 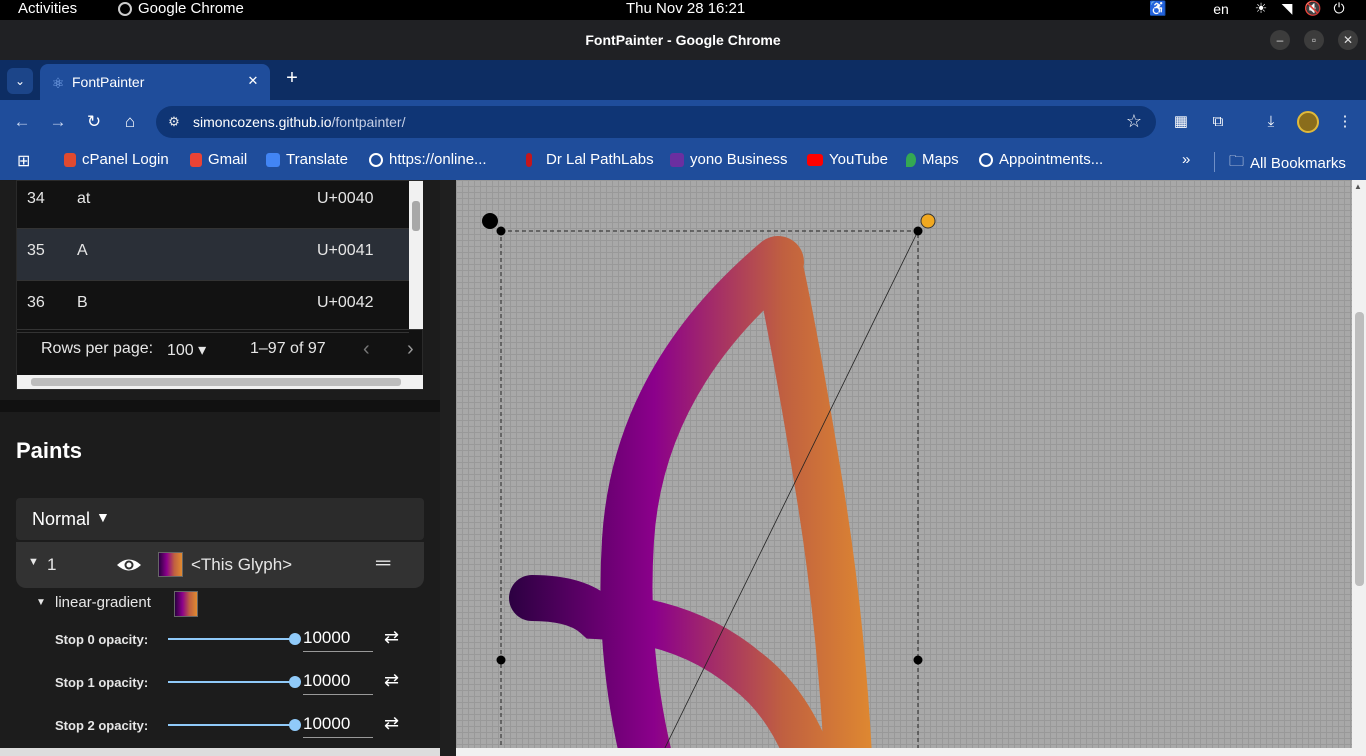 What do you see at coordinates (683, 40) in the screenshot?
I see `window-title-bar: FontPainter - Google Chrome – ▫ ✕` at bounding box center [683, 40].